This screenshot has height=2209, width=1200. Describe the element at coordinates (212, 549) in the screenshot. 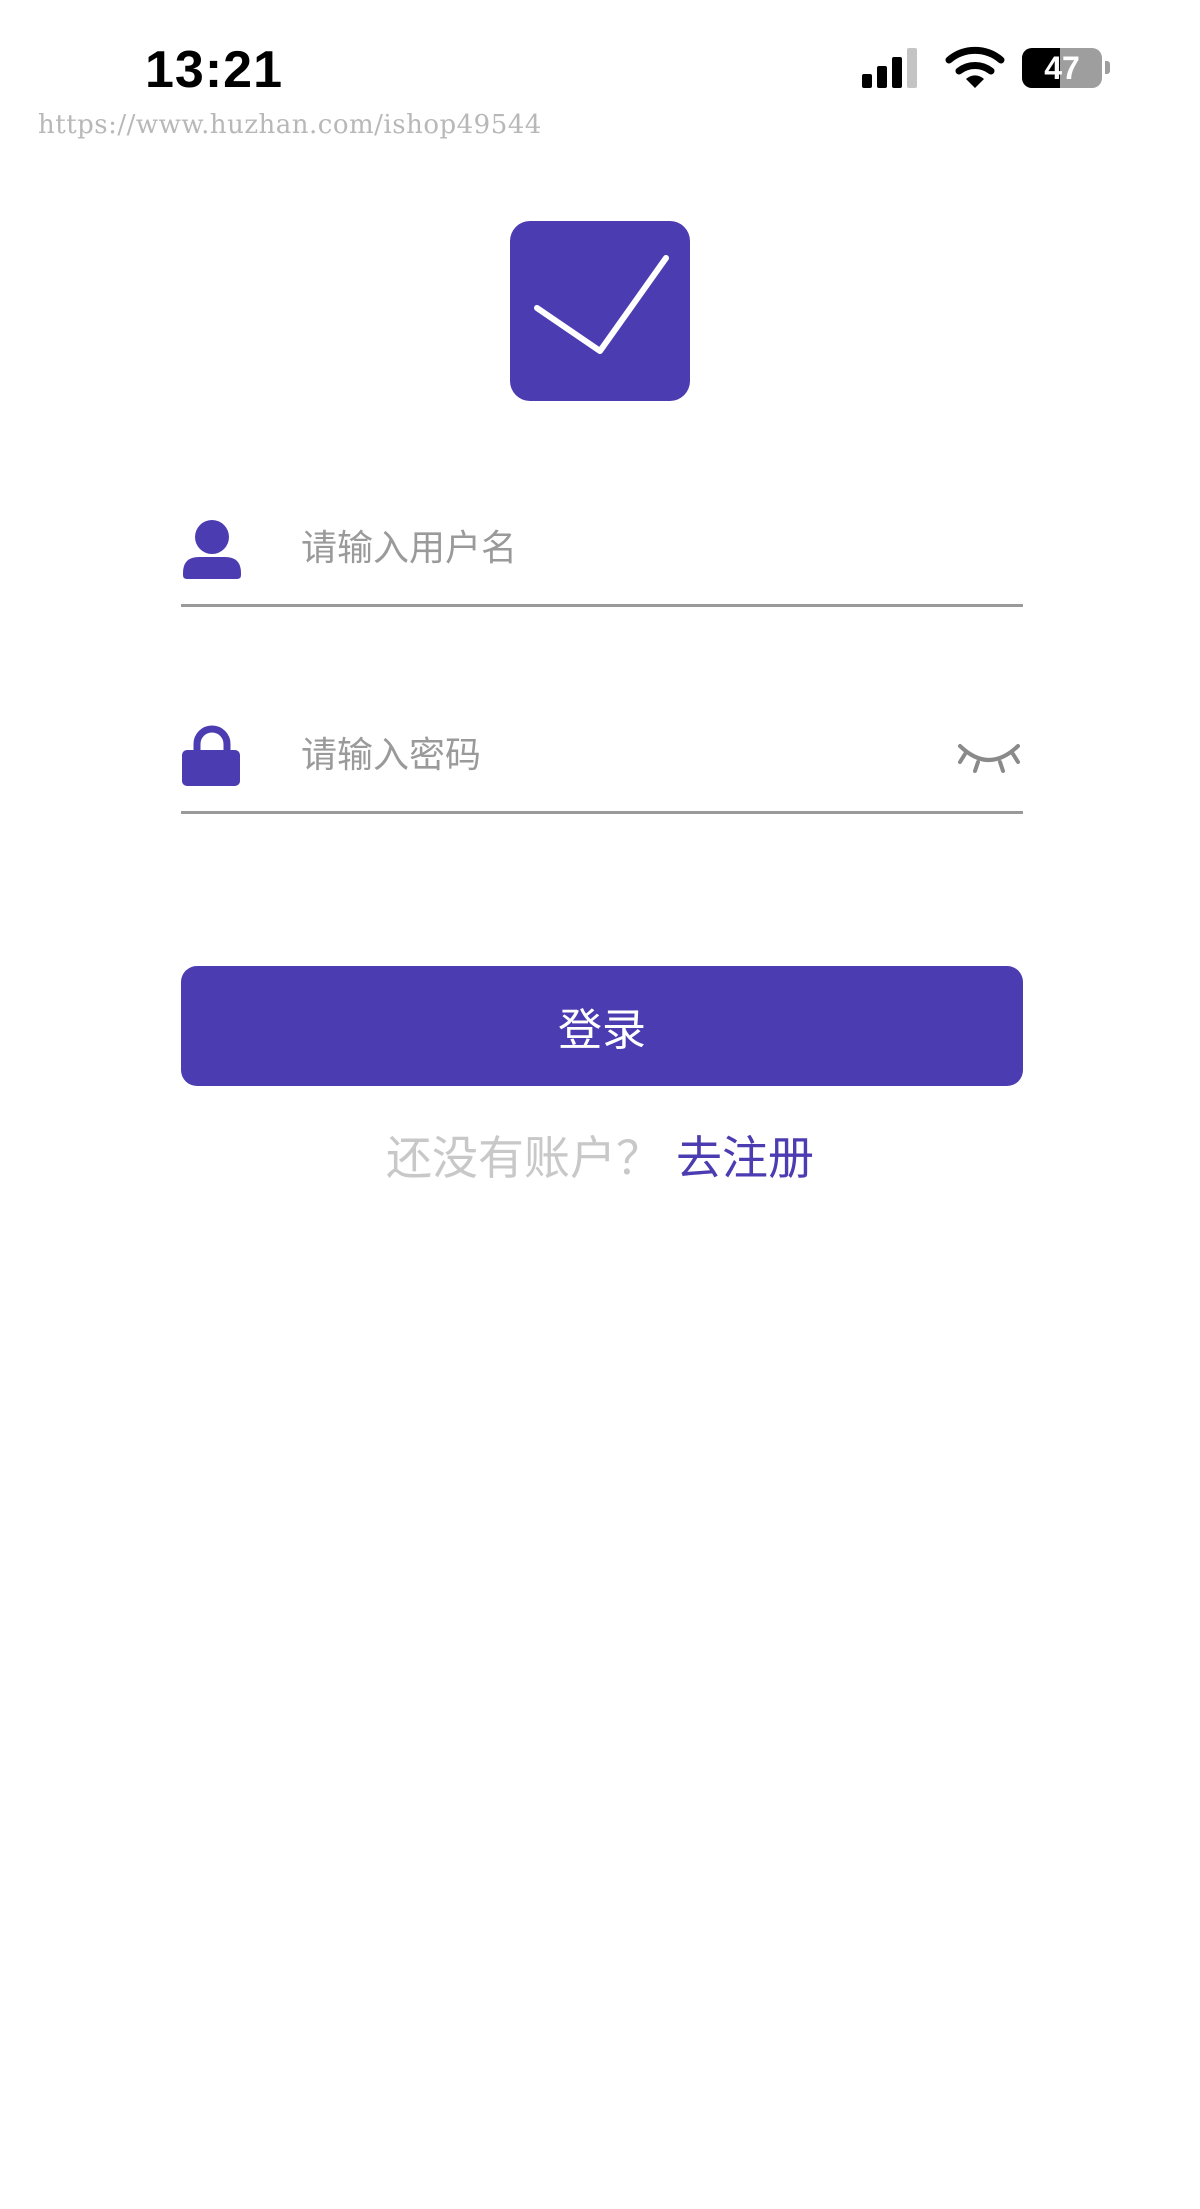

I see `user-icon` at that location.